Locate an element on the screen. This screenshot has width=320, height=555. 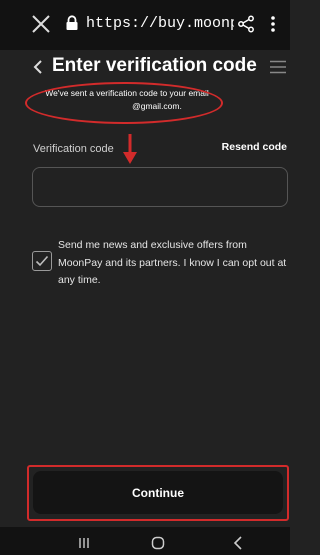
subtitle-line-2: @gmail.com. is located at coordinates (157, 106).